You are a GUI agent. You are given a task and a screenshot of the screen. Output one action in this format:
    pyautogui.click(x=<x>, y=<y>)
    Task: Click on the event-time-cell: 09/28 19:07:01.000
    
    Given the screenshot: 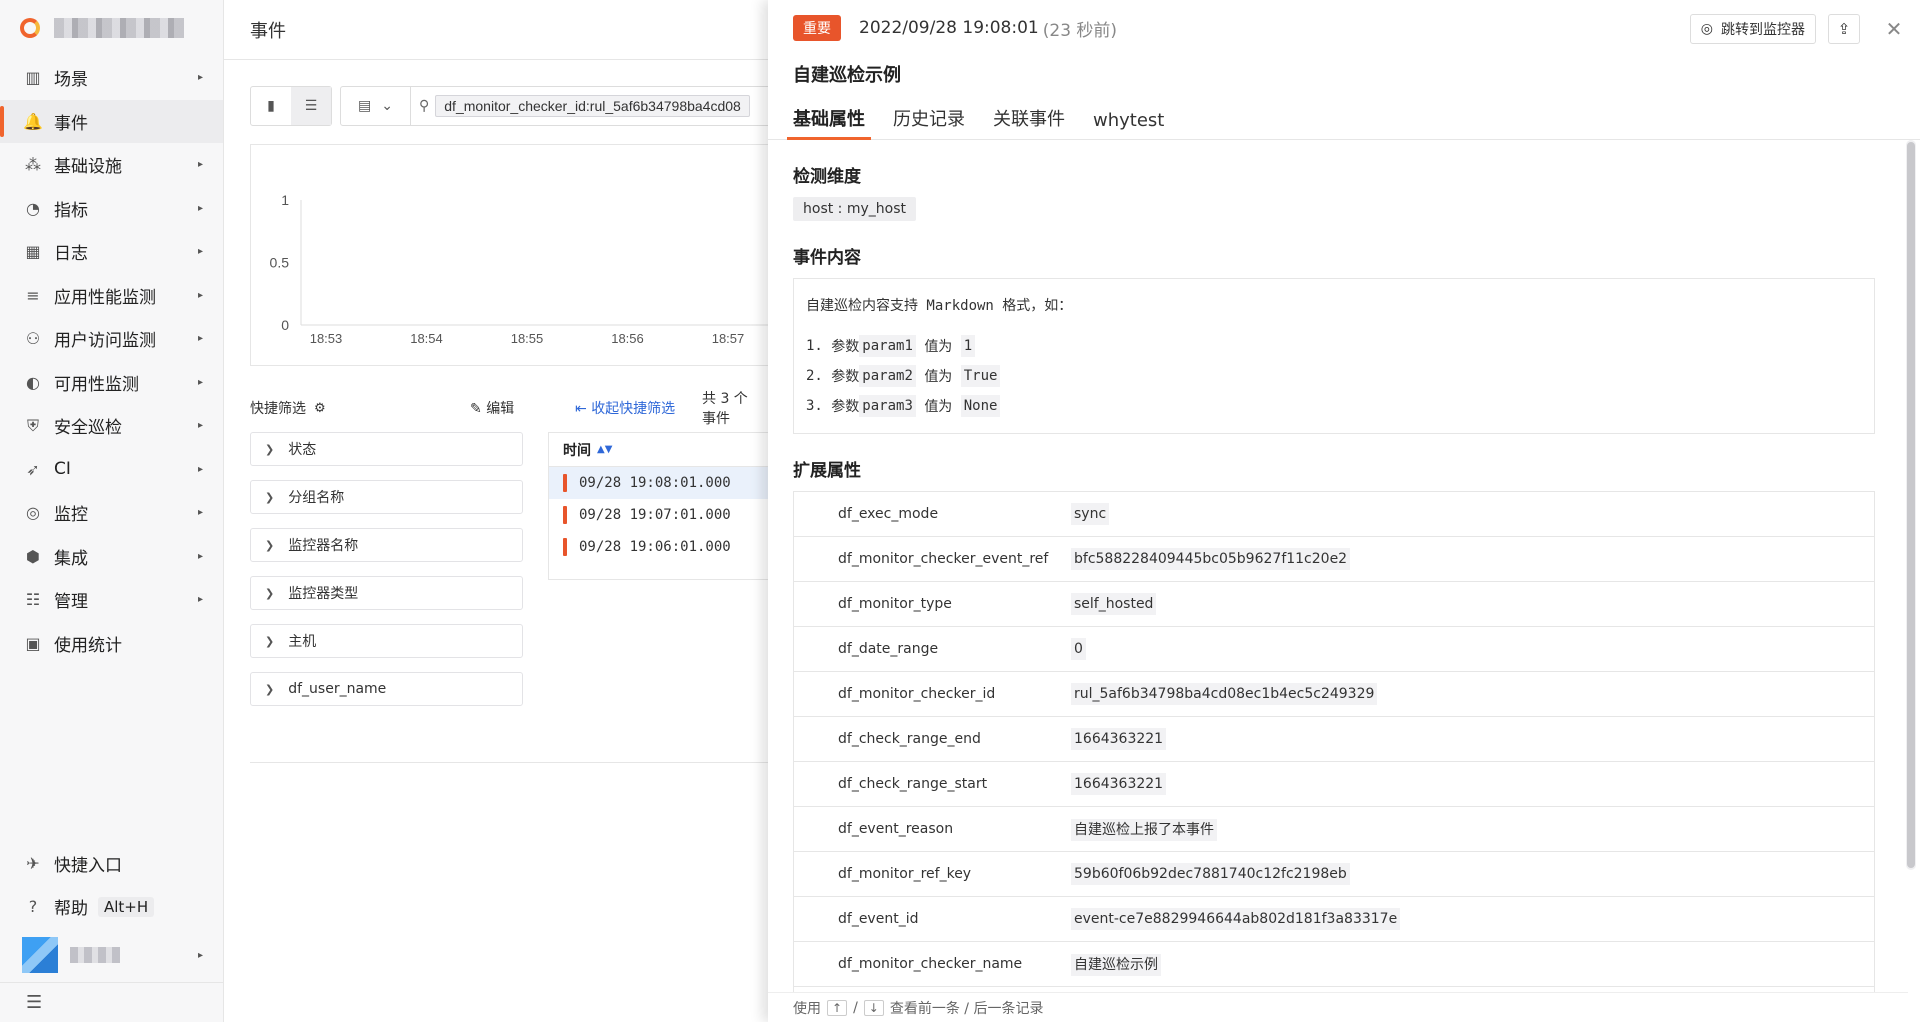 What is the action you would take?
    pyautogui.click(x=655, y=515)
    